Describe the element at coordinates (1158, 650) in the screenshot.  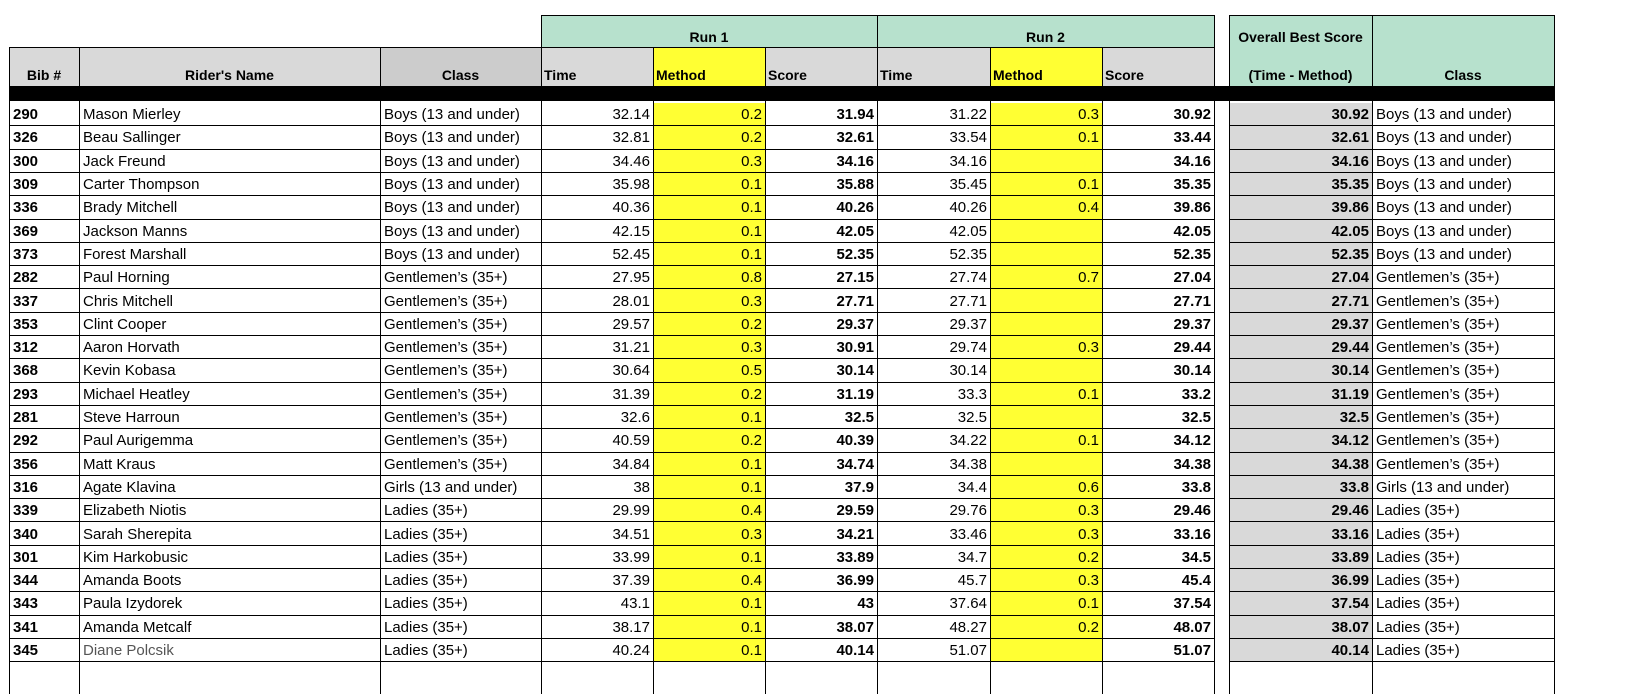
I see `run2-score-cell: 51.07` at that location.